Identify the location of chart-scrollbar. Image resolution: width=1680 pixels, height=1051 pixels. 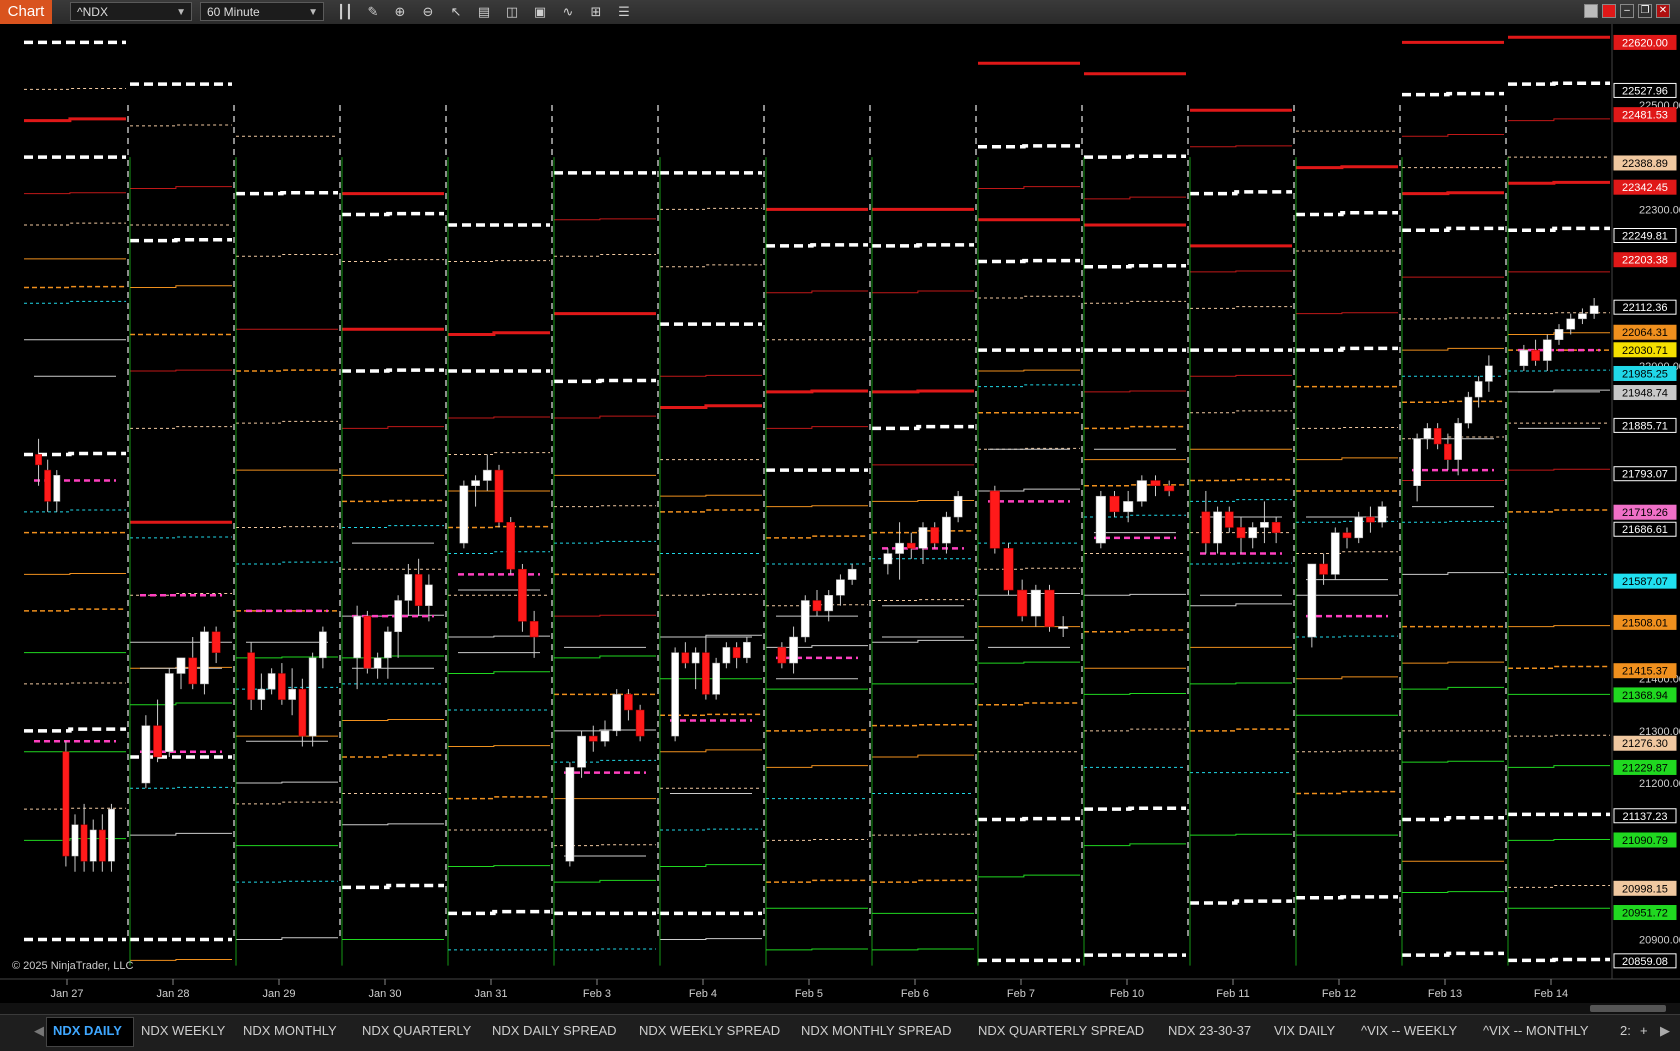
(840, 1008).